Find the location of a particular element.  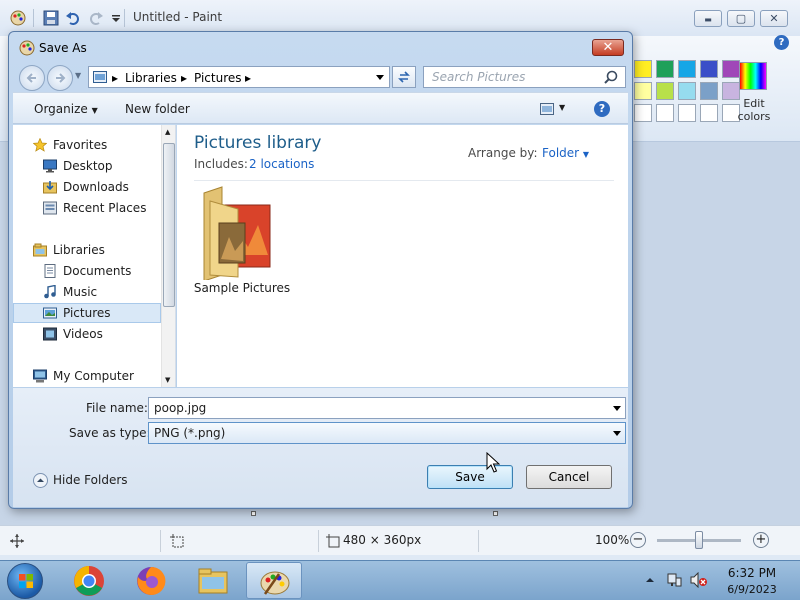

help-icon: ? is located at coordinates (602, 109).